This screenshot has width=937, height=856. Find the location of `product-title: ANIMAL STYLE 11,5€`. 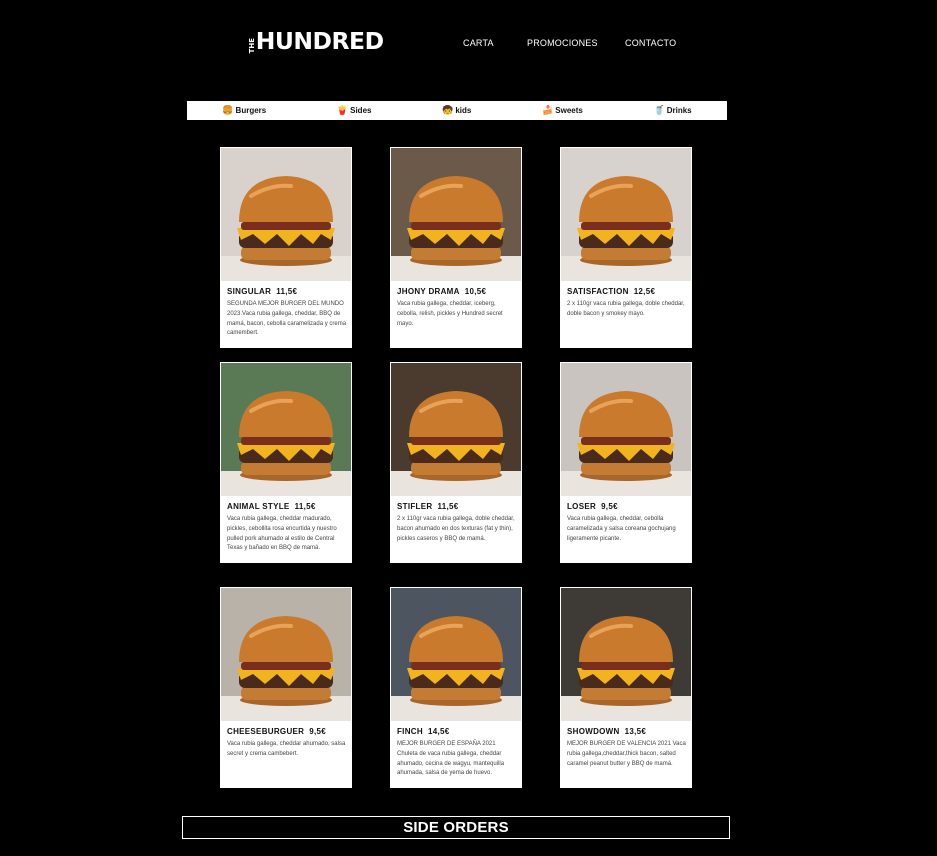

product-title: ANIMAL STYLE 11,5€ is located at coordinates (271, 506).